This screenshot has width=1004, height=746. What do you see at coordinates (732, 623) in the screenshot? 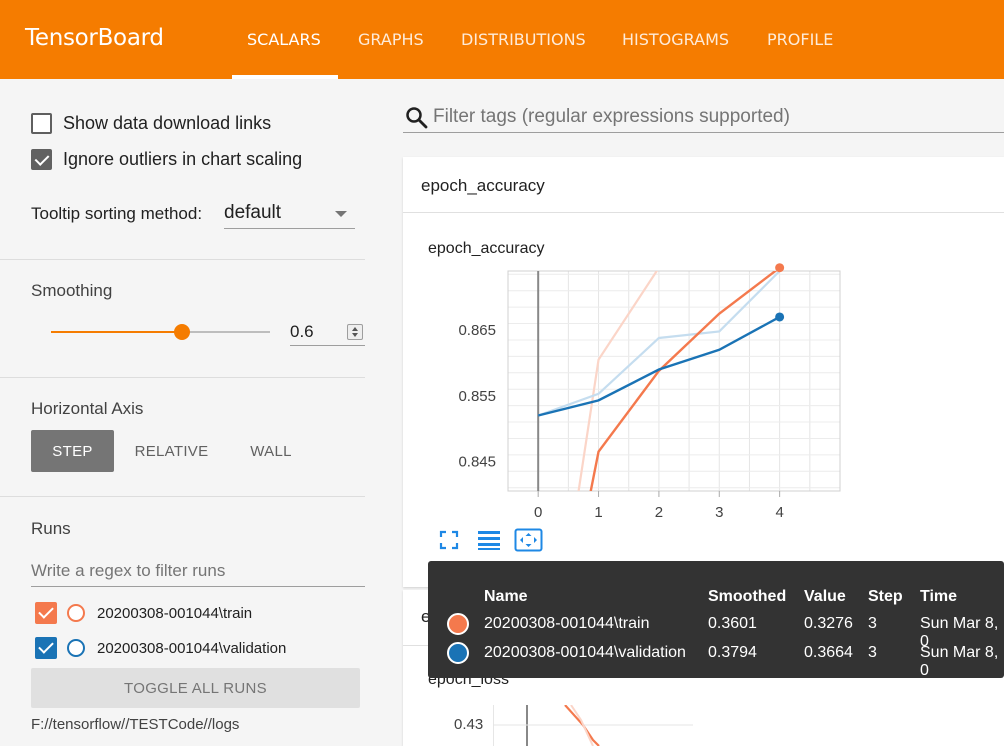
I see `tooltip-train-smoothed: 0.3601` at bounding box center [732, 623].